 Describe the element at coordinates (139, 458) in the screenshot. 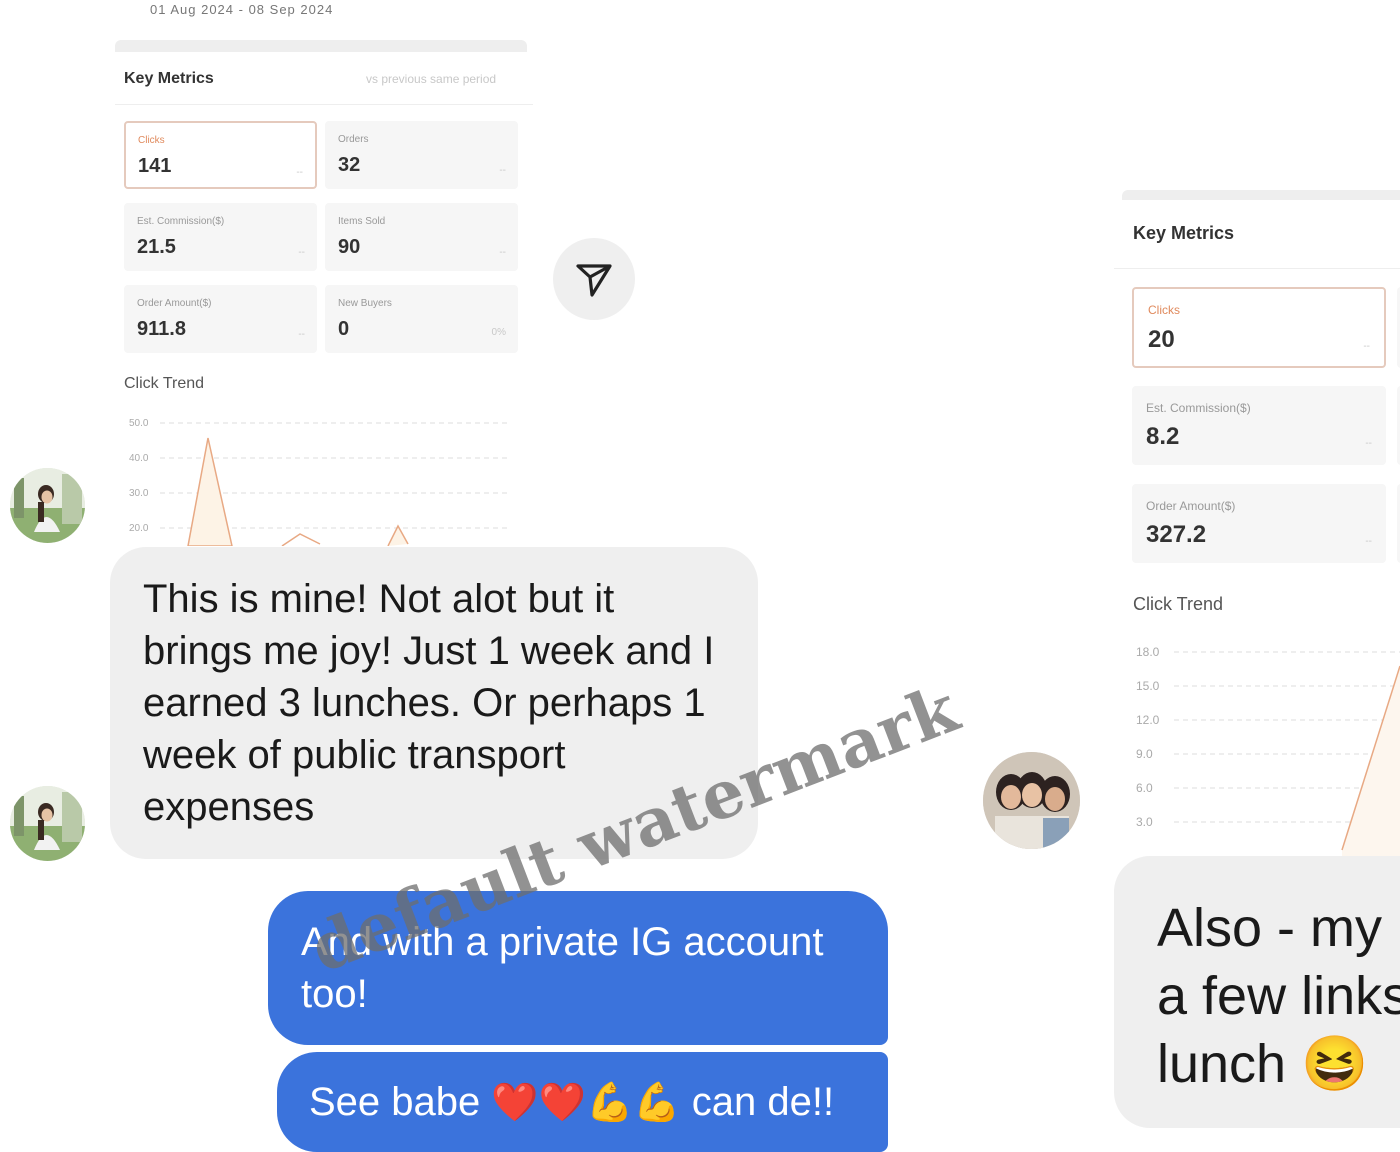

I see `y-tick-label: 40.0` at that location.